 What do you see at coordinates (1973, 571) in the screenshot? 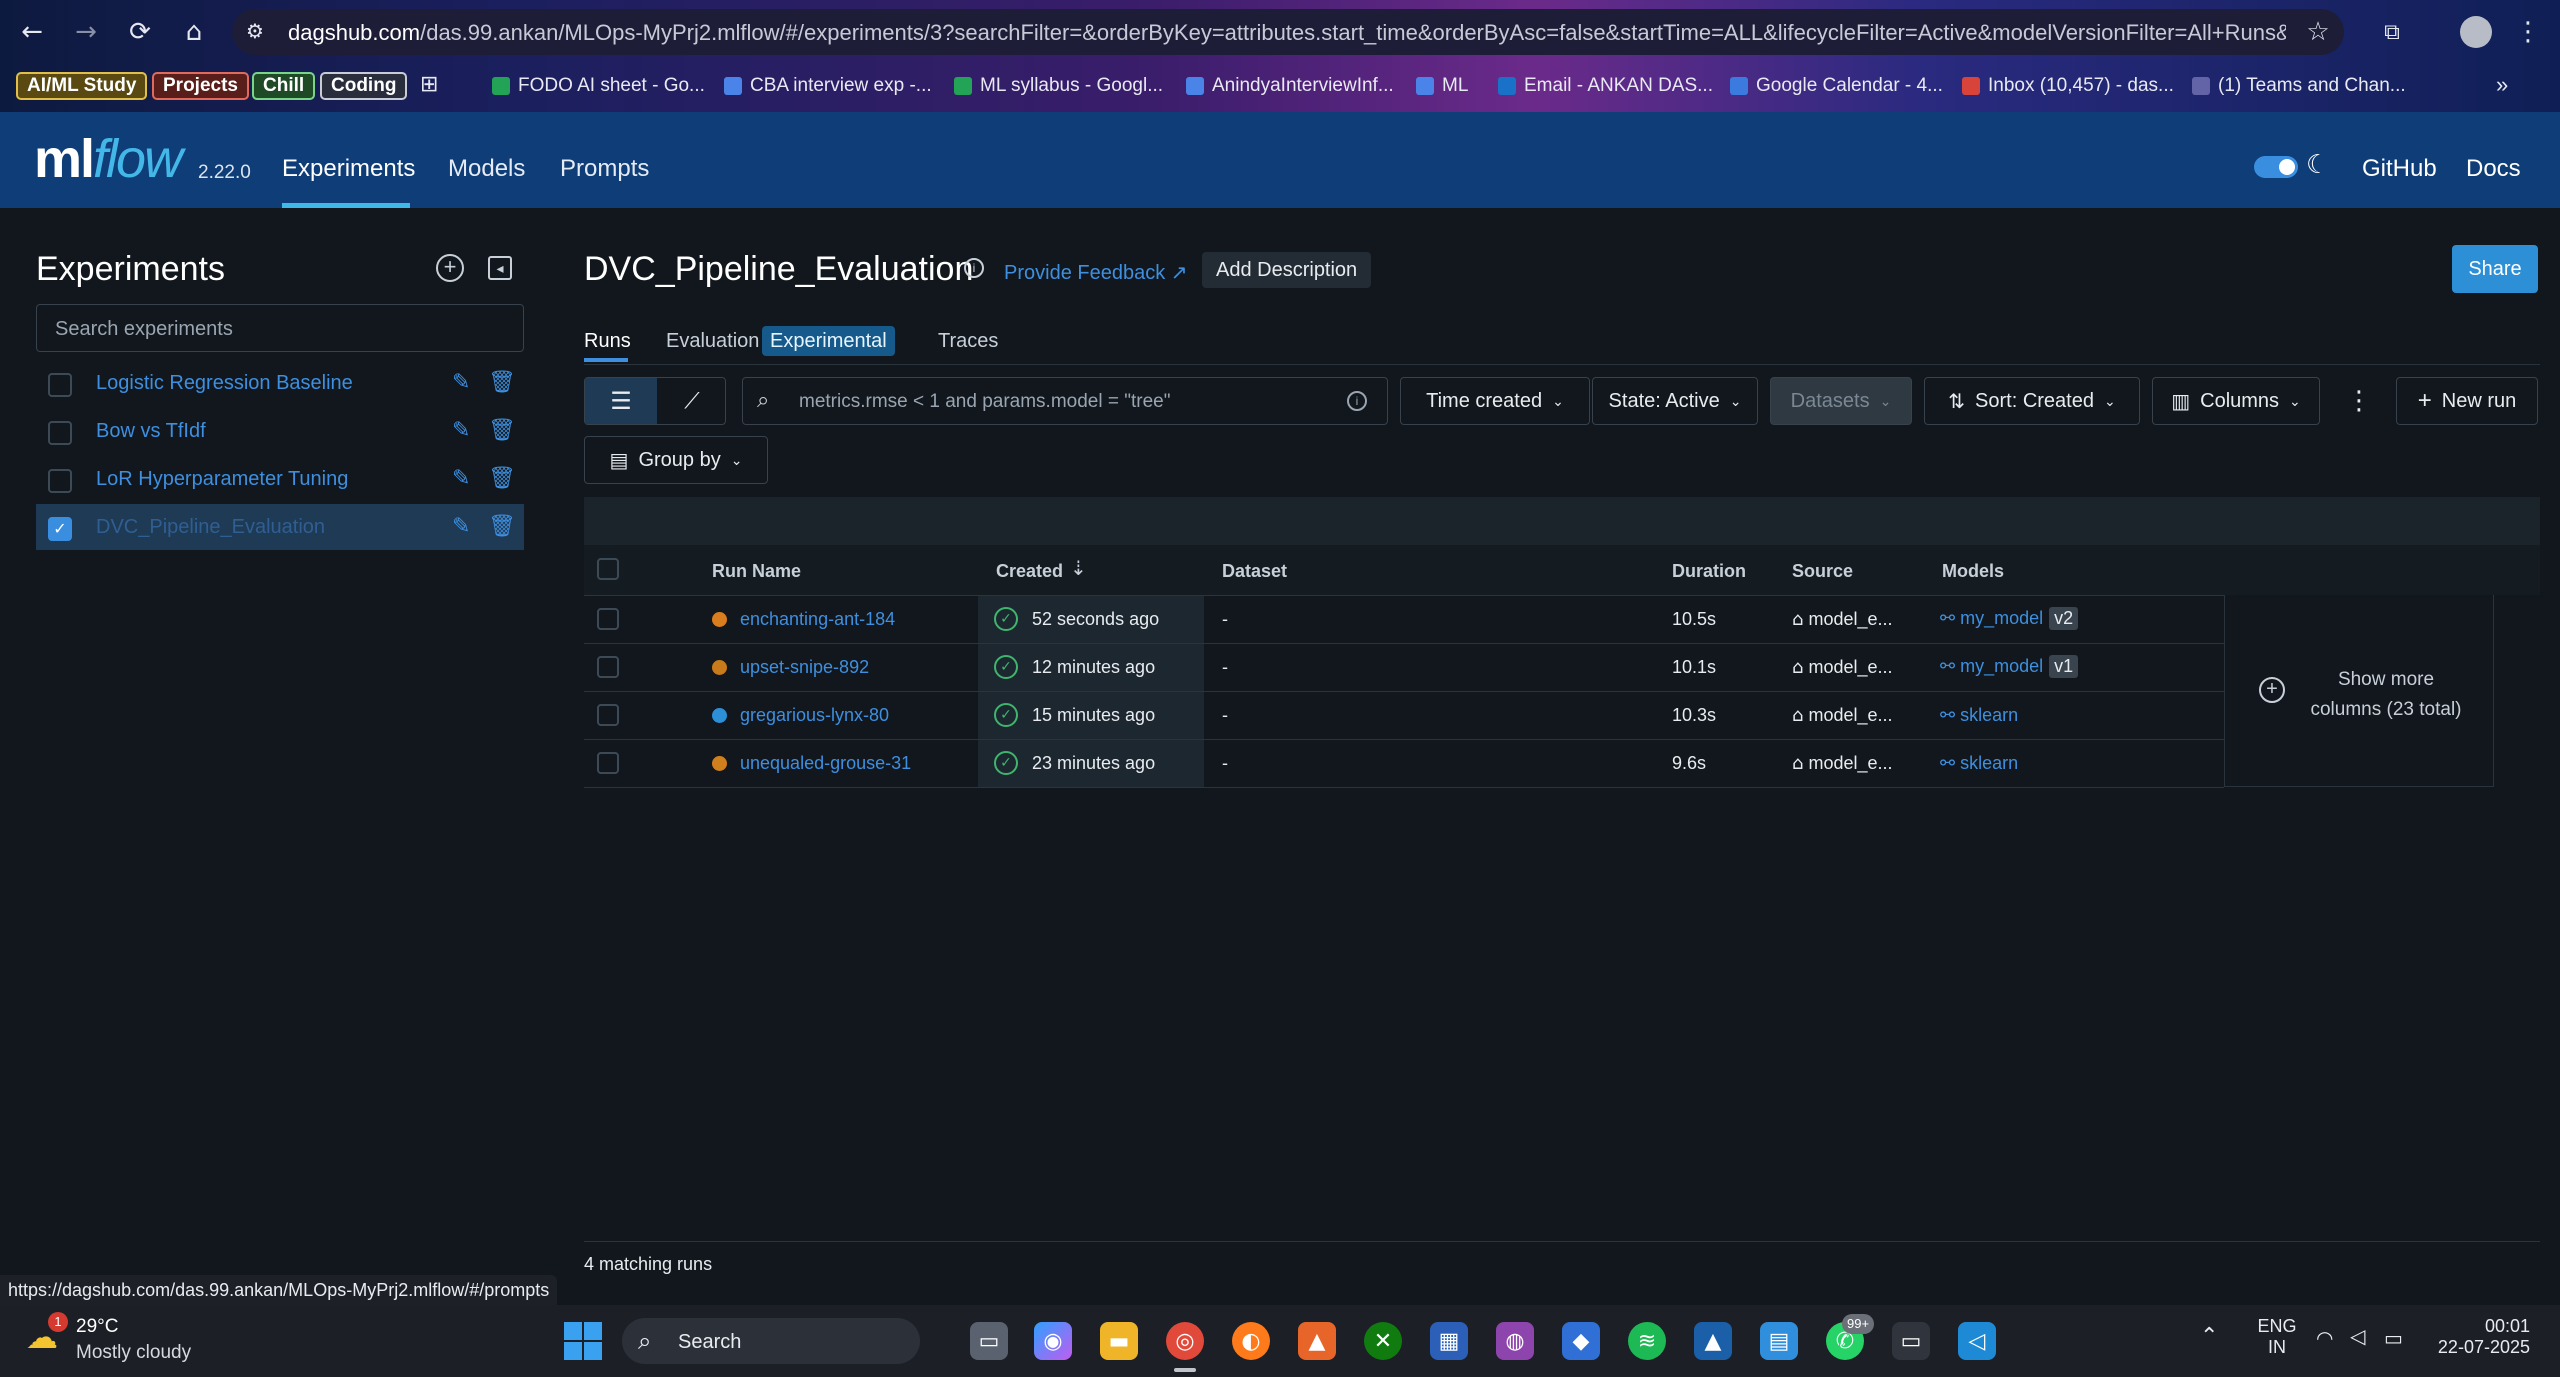
I see `col-models: Models` at bounding box center [1973, 571].